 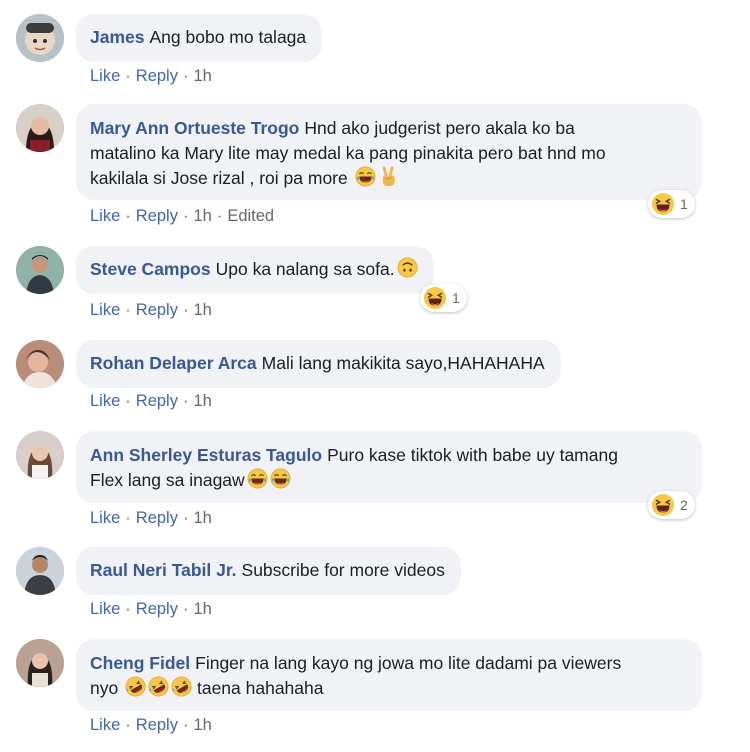 I want to click on comment-text-line-3: kakilala si Jose rizal , roi pa more, so click(x=219, y=178).